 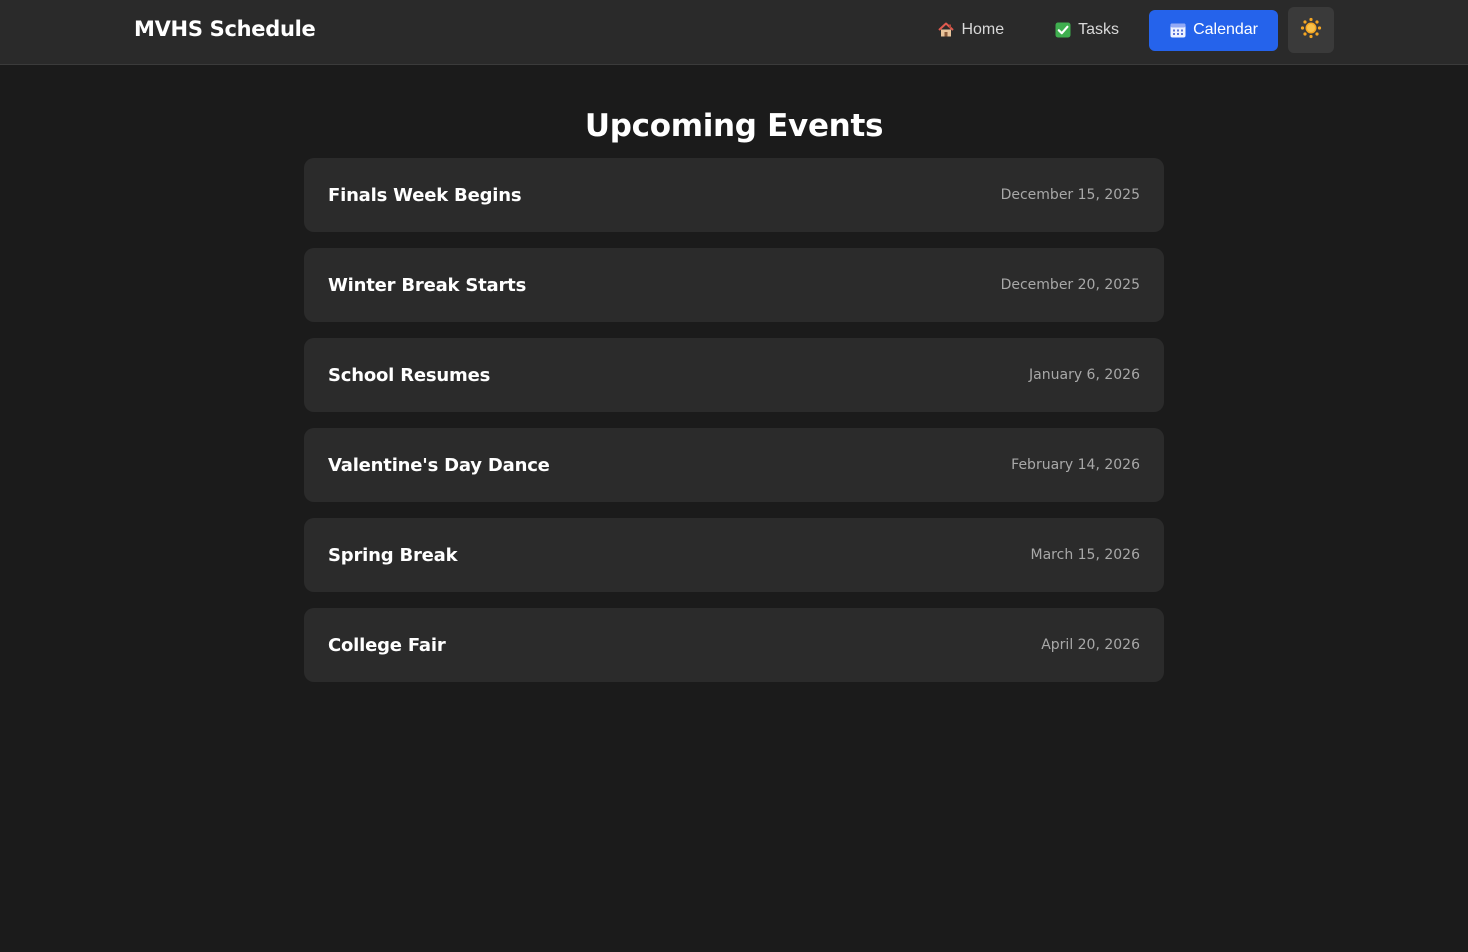 I want to click on event-card: School Resumes January 6, 2026, so click(x=734, y=375).